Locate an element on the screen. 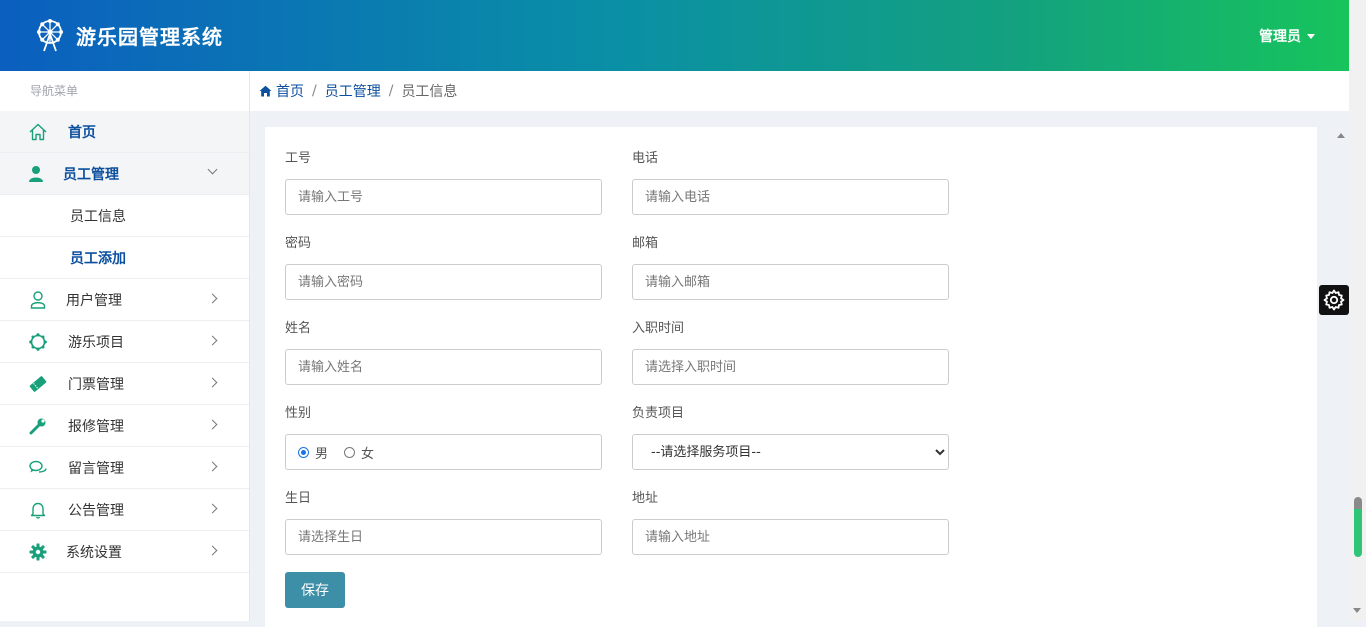  ferris-wheel-icon is located at coordinates (38, 342).